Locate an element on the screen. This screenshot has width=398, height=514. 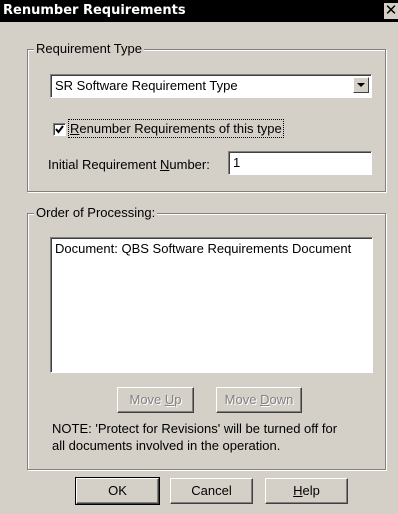
close-icon: ✕ is located at coordinates (391, 11).